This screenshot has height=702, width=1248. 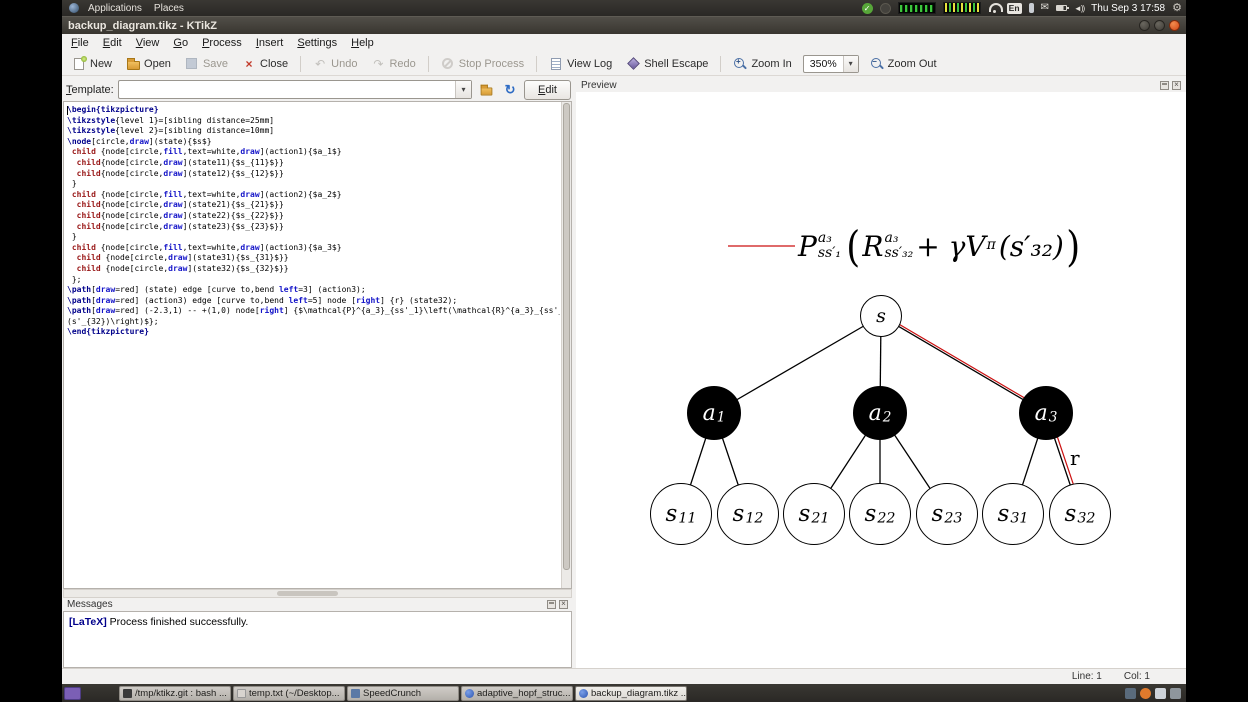 I want to click on preview-float-icon, so click(x=1164, y=85).